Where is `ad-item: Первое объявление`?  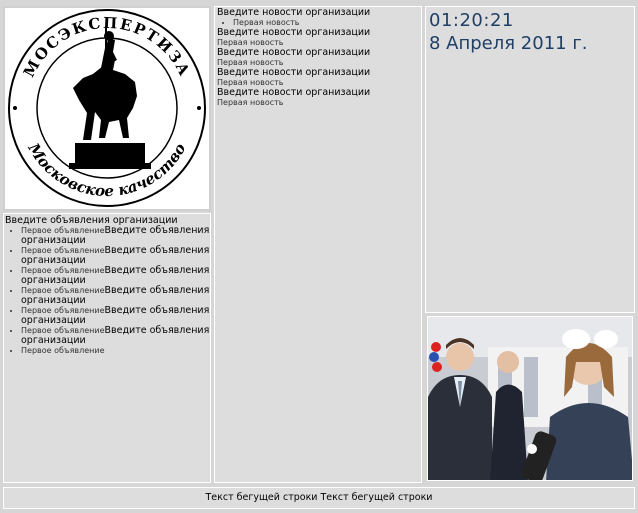 ad-item: Первое объявление is located at coordinates (115, 351).